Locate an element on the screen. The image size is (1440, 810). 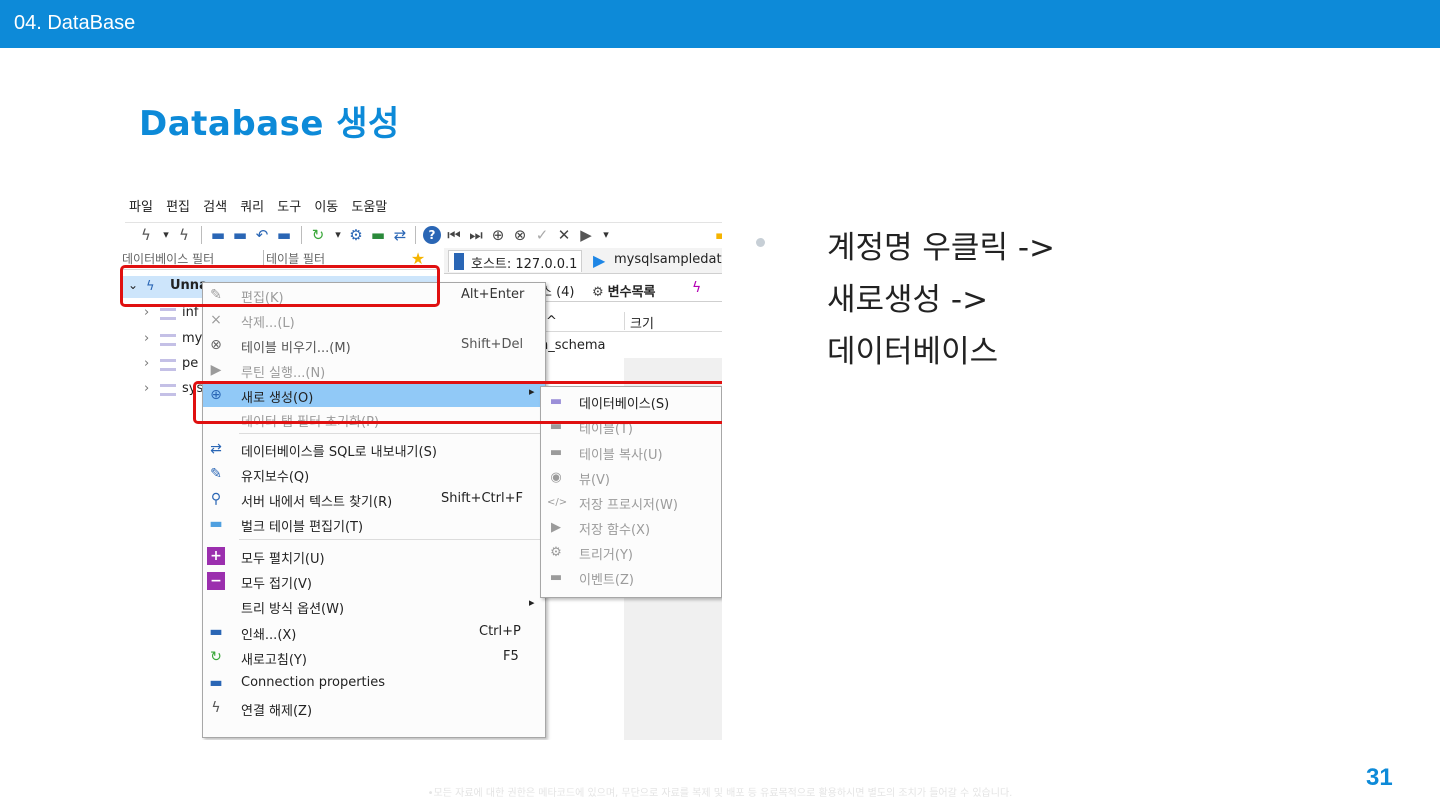
copy-table-icon: ▬ is located at coordinates (556, 452).